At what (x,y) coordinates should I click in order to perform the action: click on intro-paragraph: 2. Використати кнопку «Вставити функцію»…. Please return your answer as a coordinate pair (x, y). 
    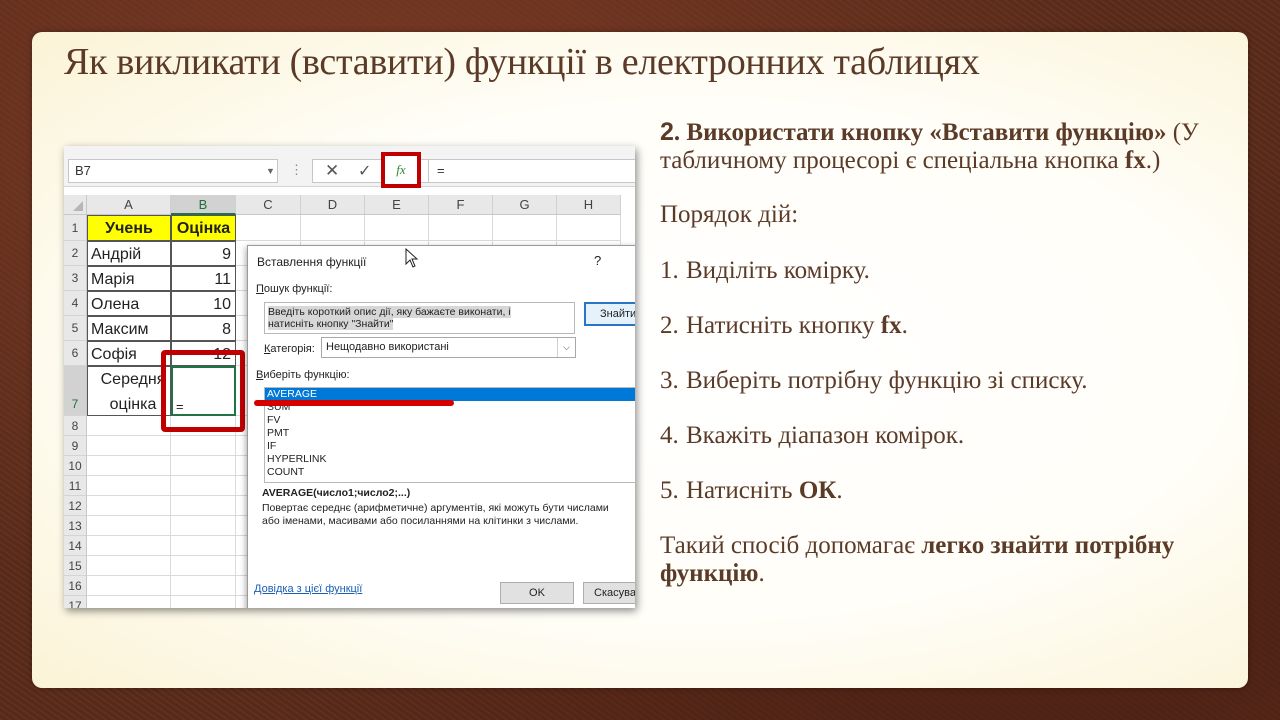
    Looking at the image, I should click on (929, 146).